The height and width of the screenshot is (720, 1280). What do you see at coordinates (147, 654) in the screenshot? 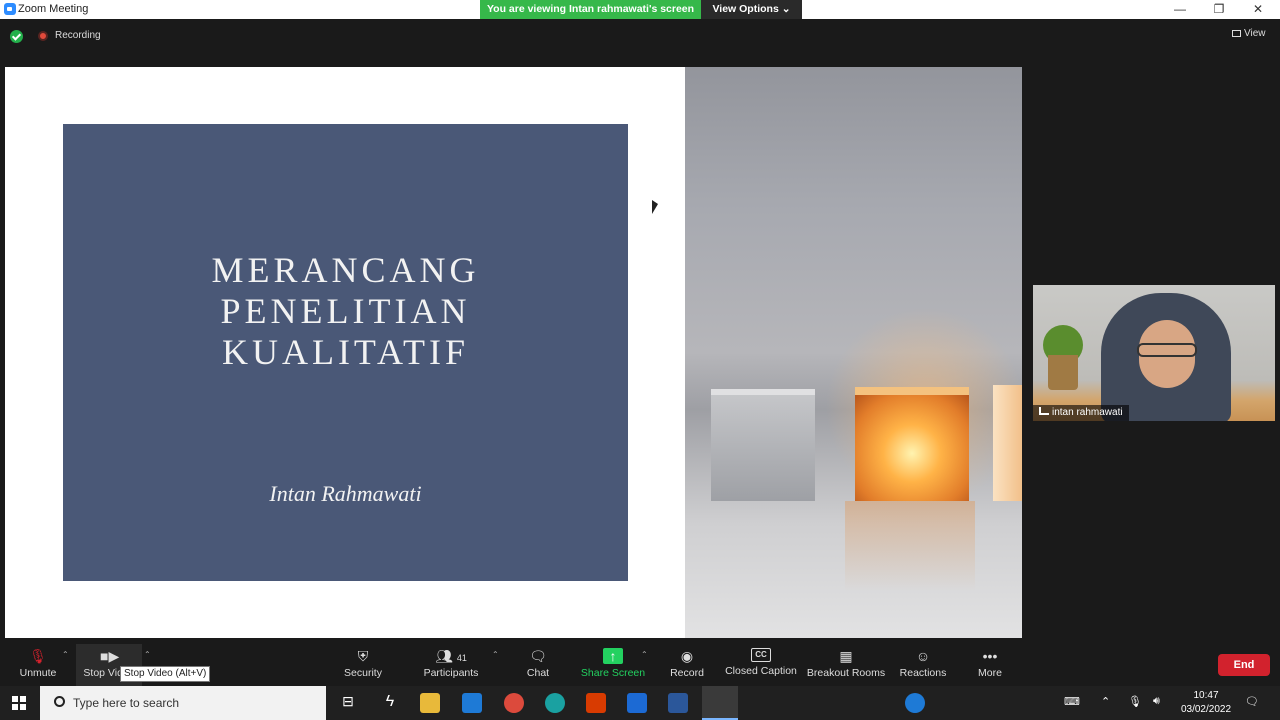
I see `video-options-chevron-icon: ⌃` at bounding box center [147, 654].